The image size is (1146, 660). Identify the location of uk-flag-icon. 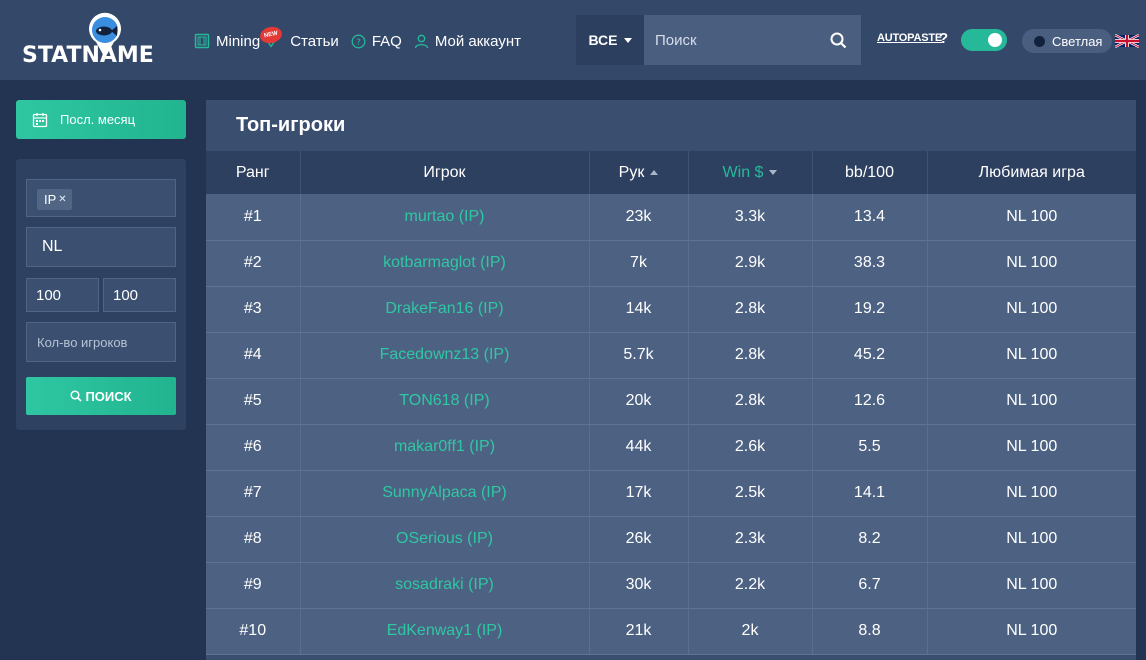
(1127, 41).